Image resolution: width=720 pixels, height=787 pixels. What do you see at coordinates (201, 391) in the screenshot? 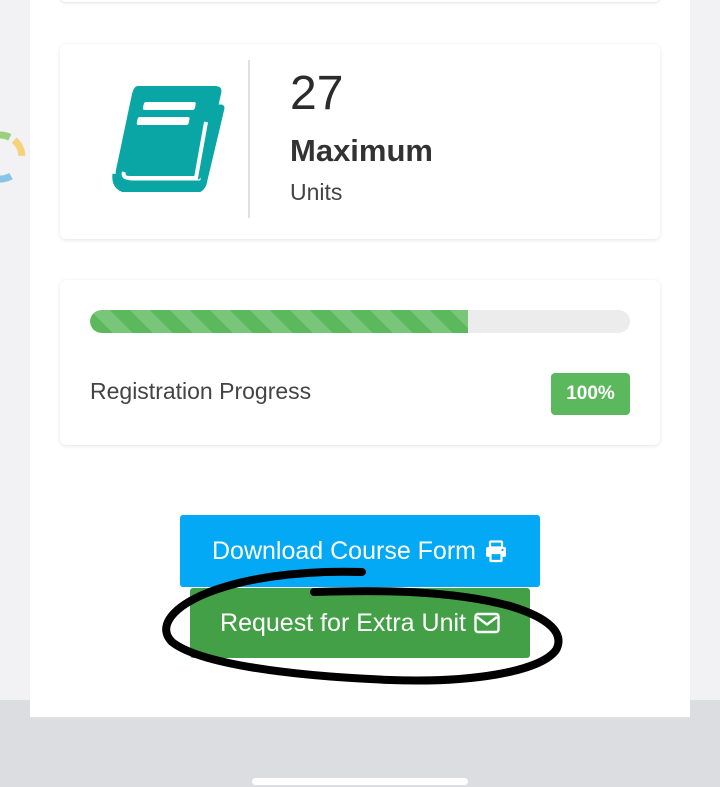
I see `progress-label: Registration Progress` at bounding box center [201, 391].